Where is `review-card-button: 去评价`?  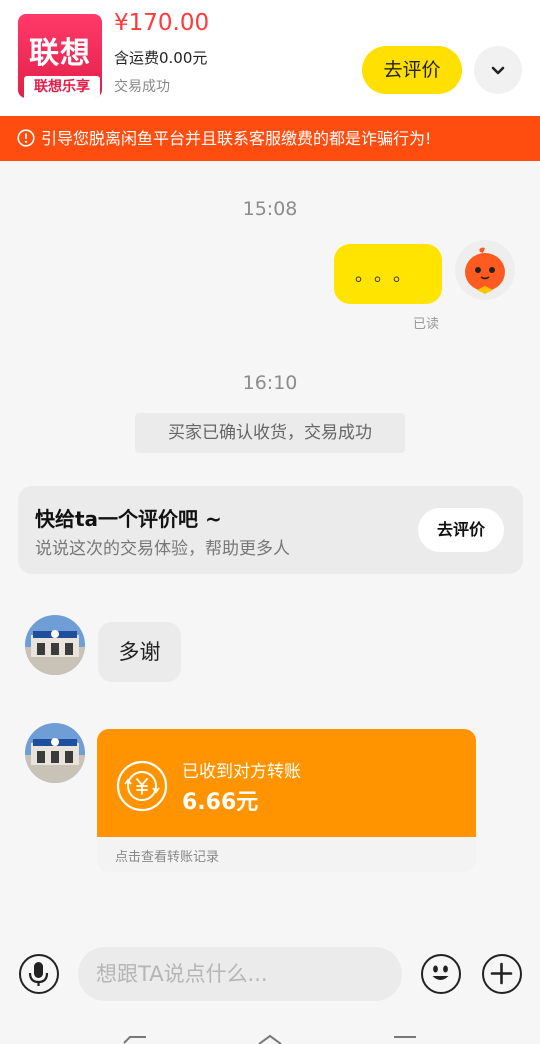
review-card-button: 去评价 is located at coordinates (461, 530).